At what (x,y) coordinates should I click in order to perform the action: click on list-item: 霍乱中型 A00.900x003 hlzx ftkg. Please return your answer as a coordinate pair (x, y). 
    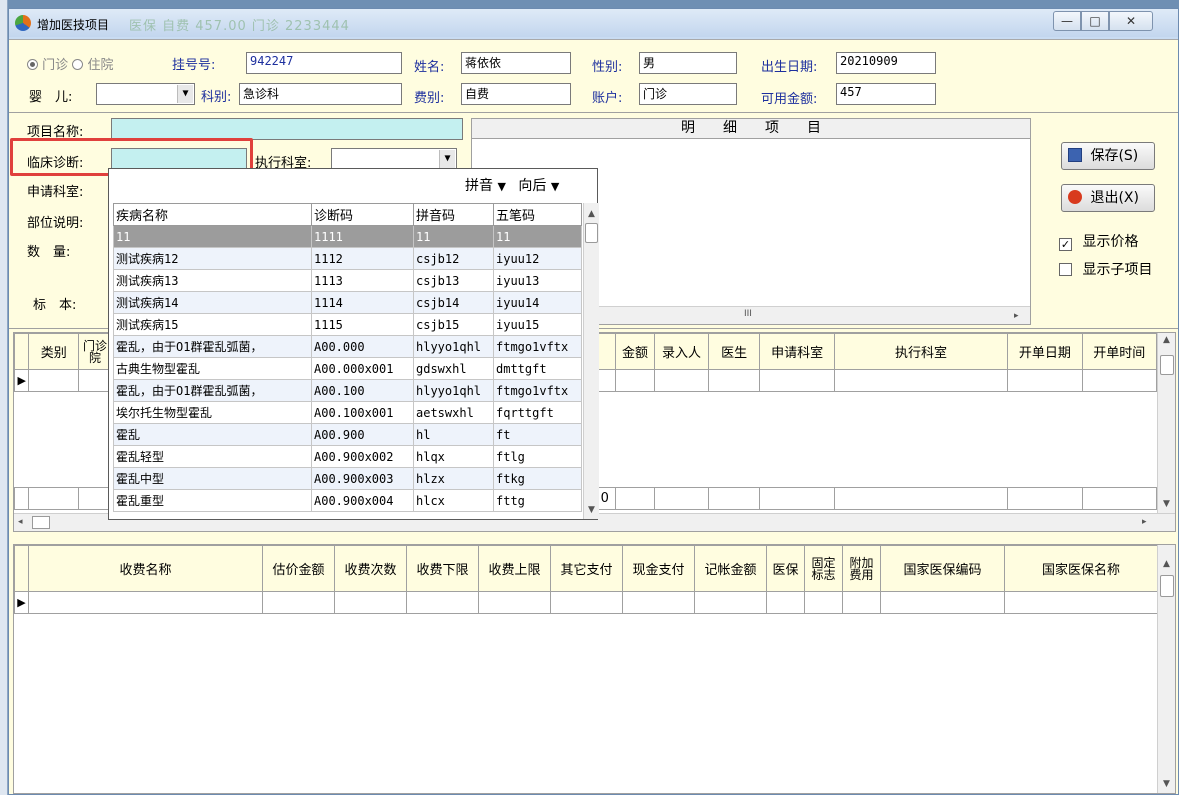
    Looking at the image, I should click on (347, 478).